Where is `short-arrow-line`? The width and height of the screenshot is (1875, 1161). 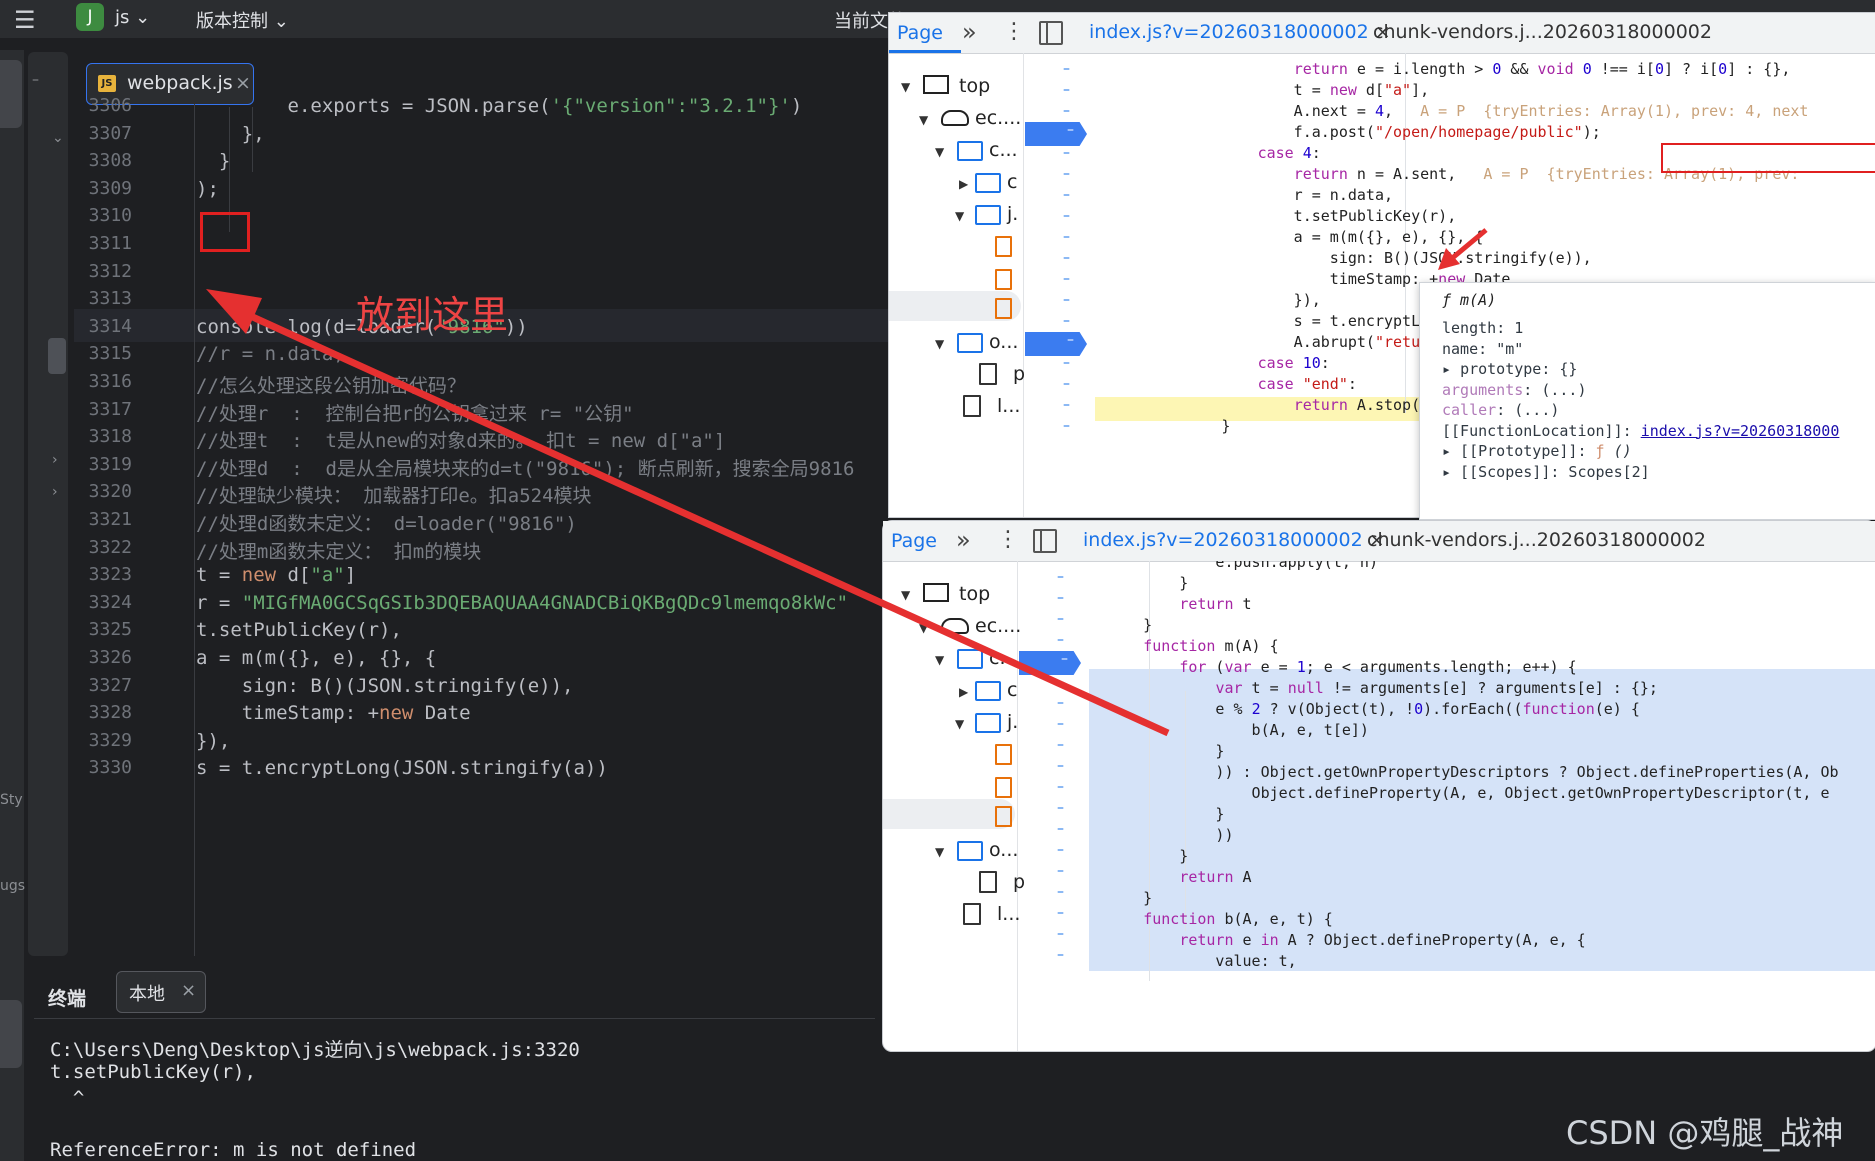
short-arrow-line is located at coordinates (1468, 245).